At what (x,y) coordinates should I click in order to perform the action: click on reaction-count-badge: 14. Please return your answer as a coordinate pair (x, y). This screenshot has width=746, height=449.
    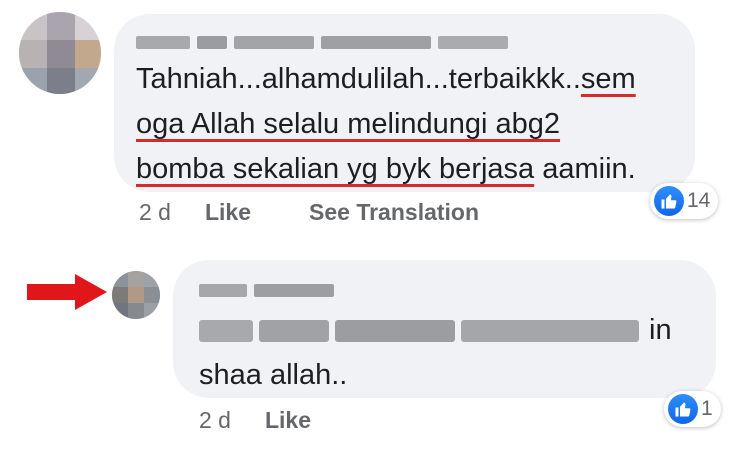
    Looking at the image, I should click on (684, 201).